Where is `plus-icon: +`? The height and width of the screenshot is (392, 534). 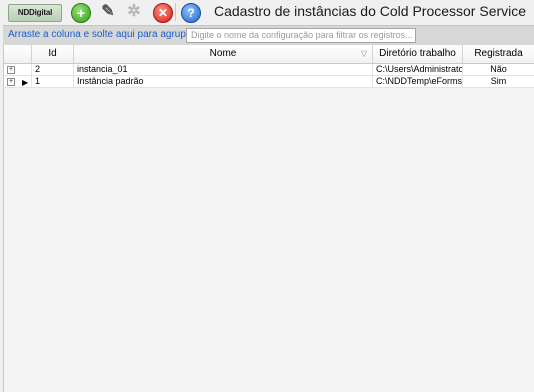
plus-icon: + is located at coordinates (81, 13).